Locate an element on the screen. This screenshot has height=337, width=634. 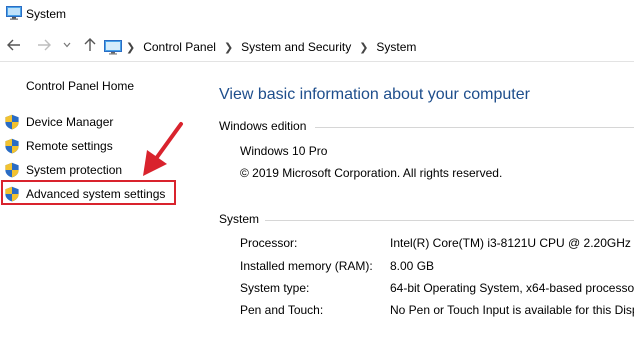
memory-label: Installed memory (RAM): is located at coordinates (306, 266).